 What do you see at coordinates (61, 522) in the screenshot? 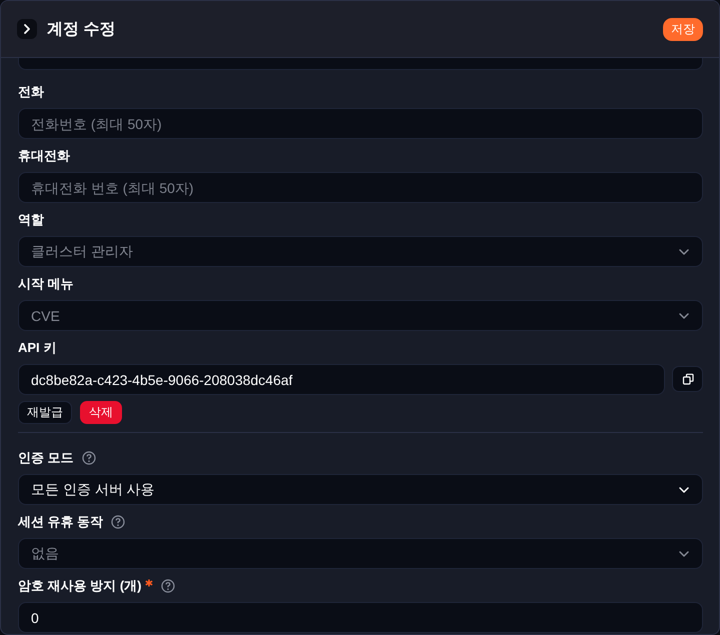
I see `field-label: 세션 유휴 동작` at bounding box center [61, 522].